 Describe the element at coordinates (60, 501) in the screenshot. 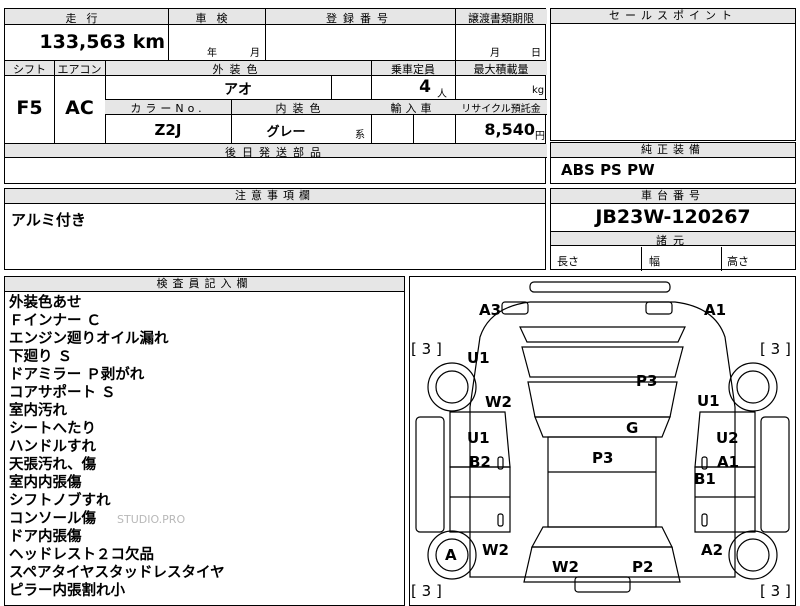

I see `note-line: シフトノブすれ` at that location.